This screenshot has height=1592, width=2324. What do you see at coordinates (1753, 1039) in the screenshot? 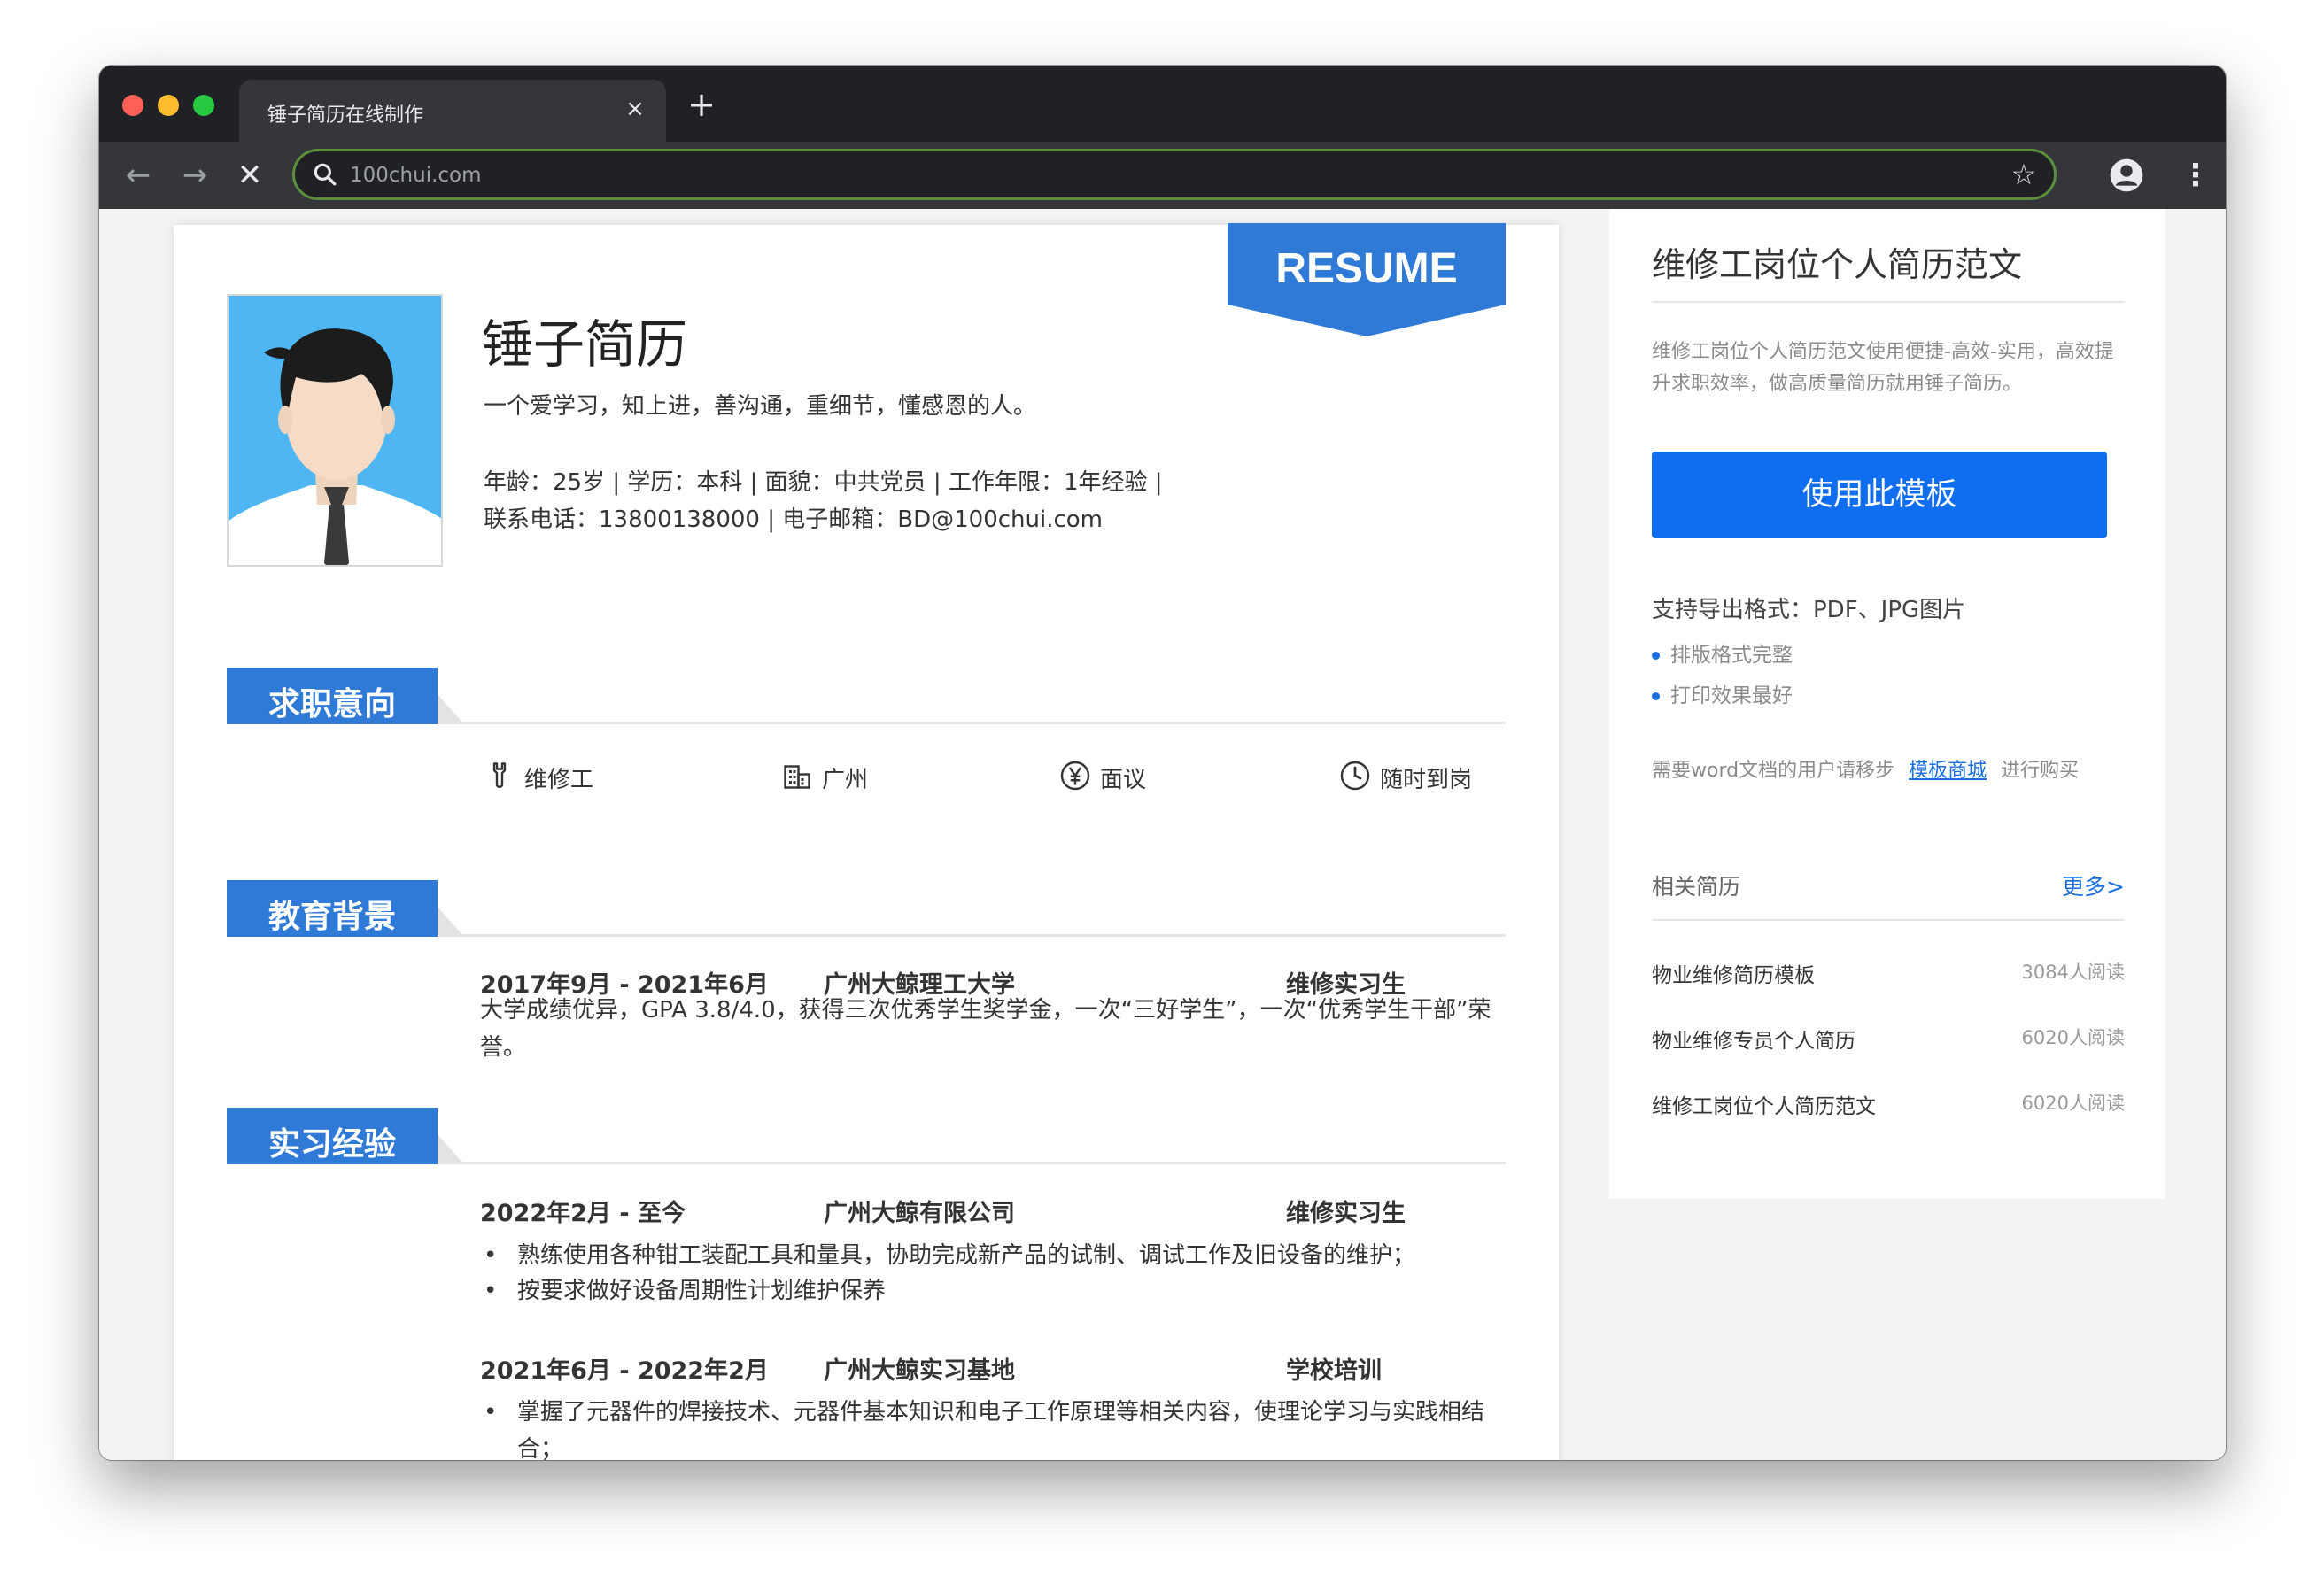
I see `related-resume-name: 物业维修专员个人简历` at bounding box center [1753, 1039].